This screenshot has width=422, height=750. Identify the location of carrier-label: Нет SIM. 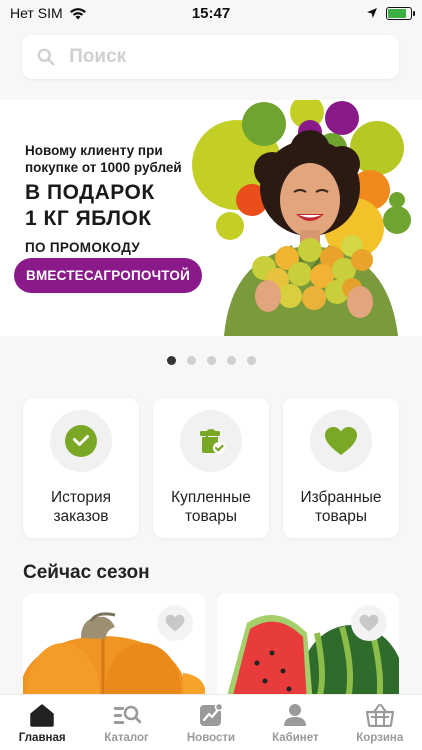
(36, 13).